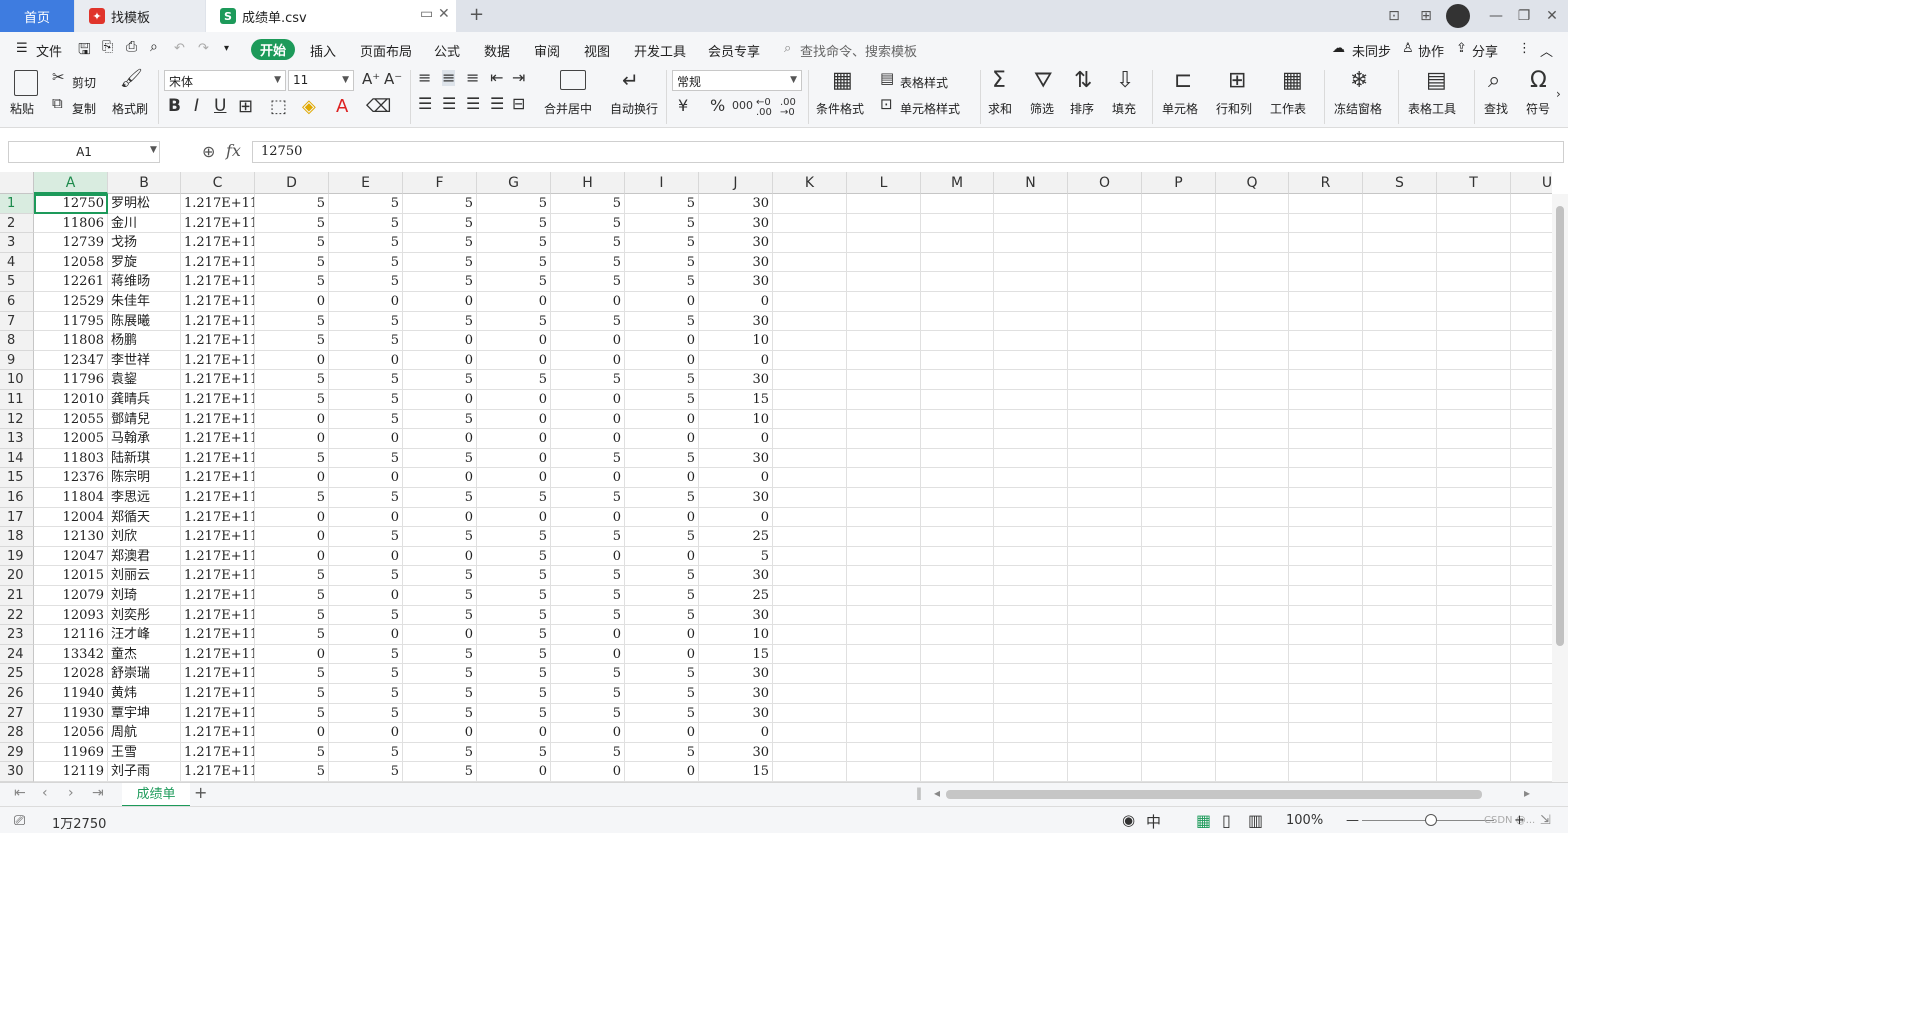  What do you see at coordinates (810, 183) in the screenshot?
I see `column-header-k: K` at bounding box center [810, 183].